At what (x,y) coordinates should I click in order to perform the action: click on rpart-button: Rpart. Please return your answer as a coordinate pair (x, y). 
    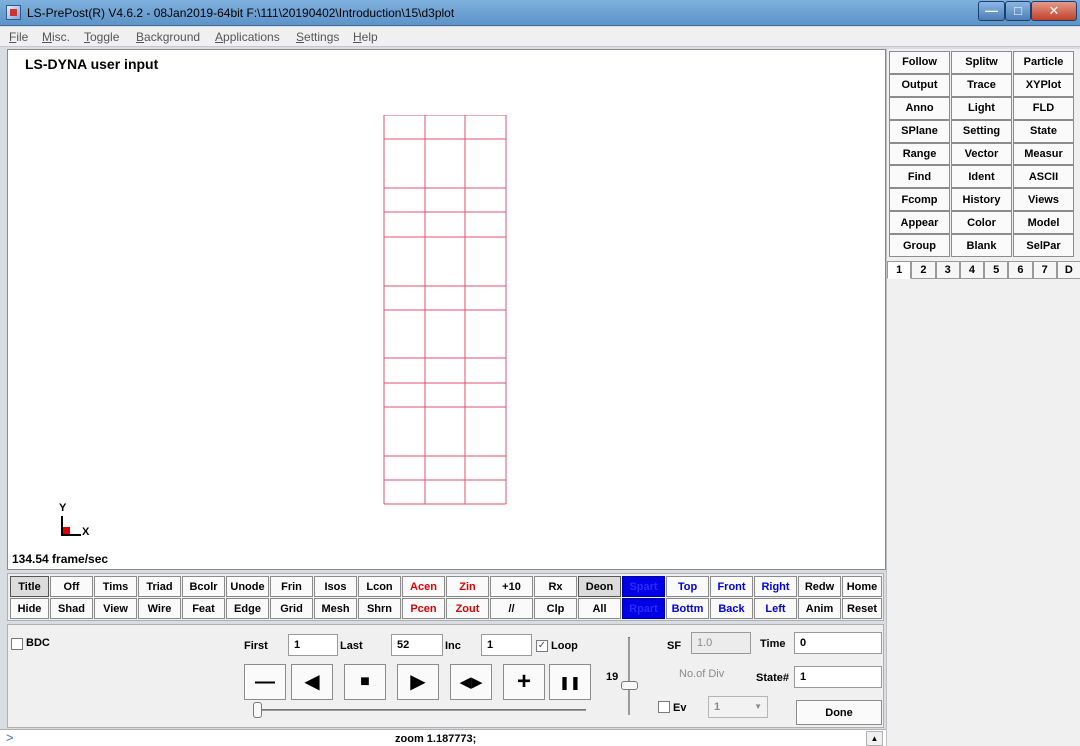
    Looking at the image, I should click on (643, 608).